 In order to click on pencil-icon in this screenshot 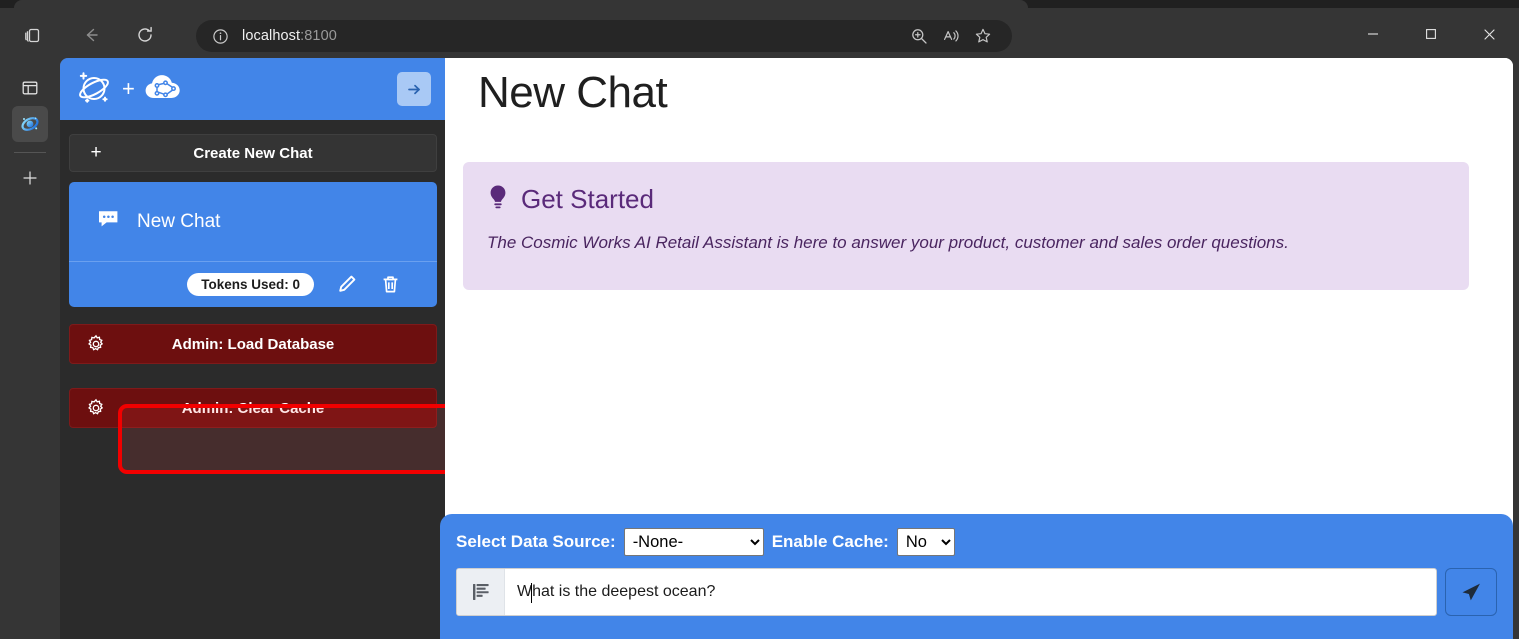, I will do `click(347, 284)`.